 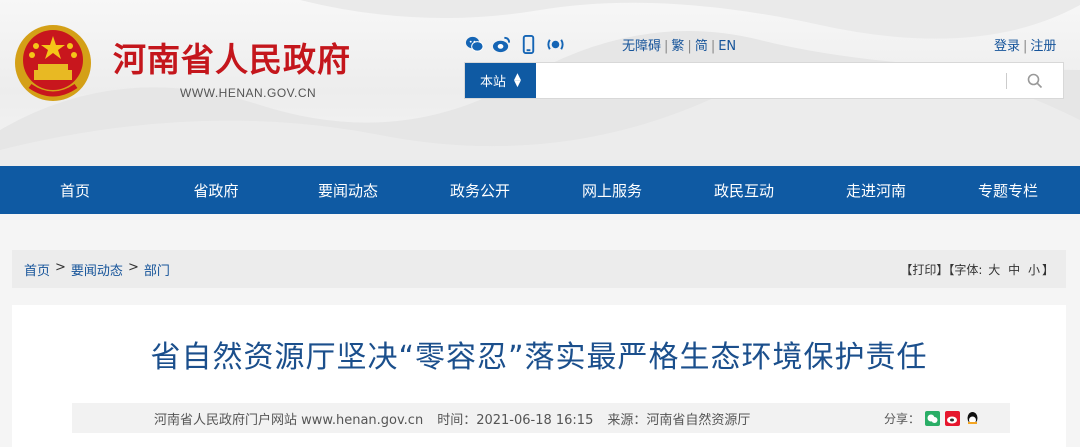 What do you see at coordinates (952, 418) in the screenshot?
I see `weibo-share-icon` at bounding box center [952, 418].